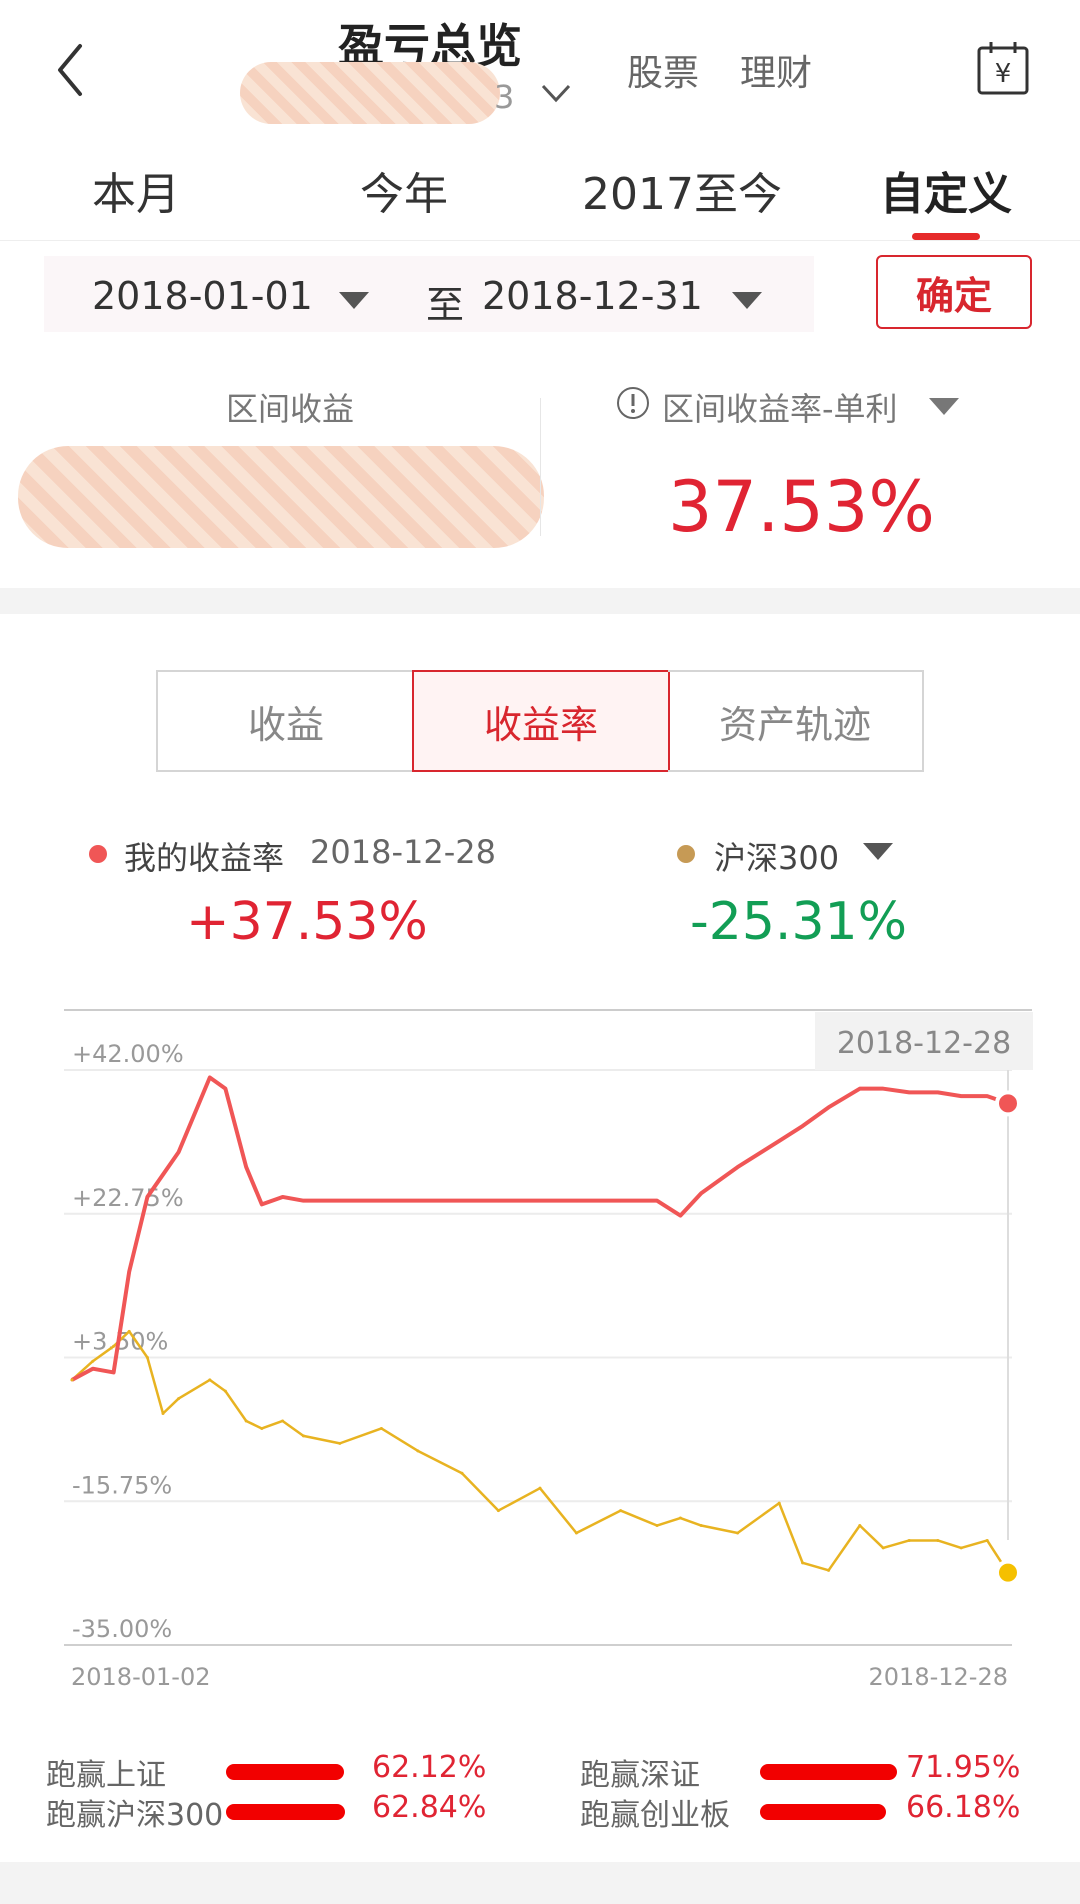  I want to click on tab-custom: 自定义, so click(946, 190).